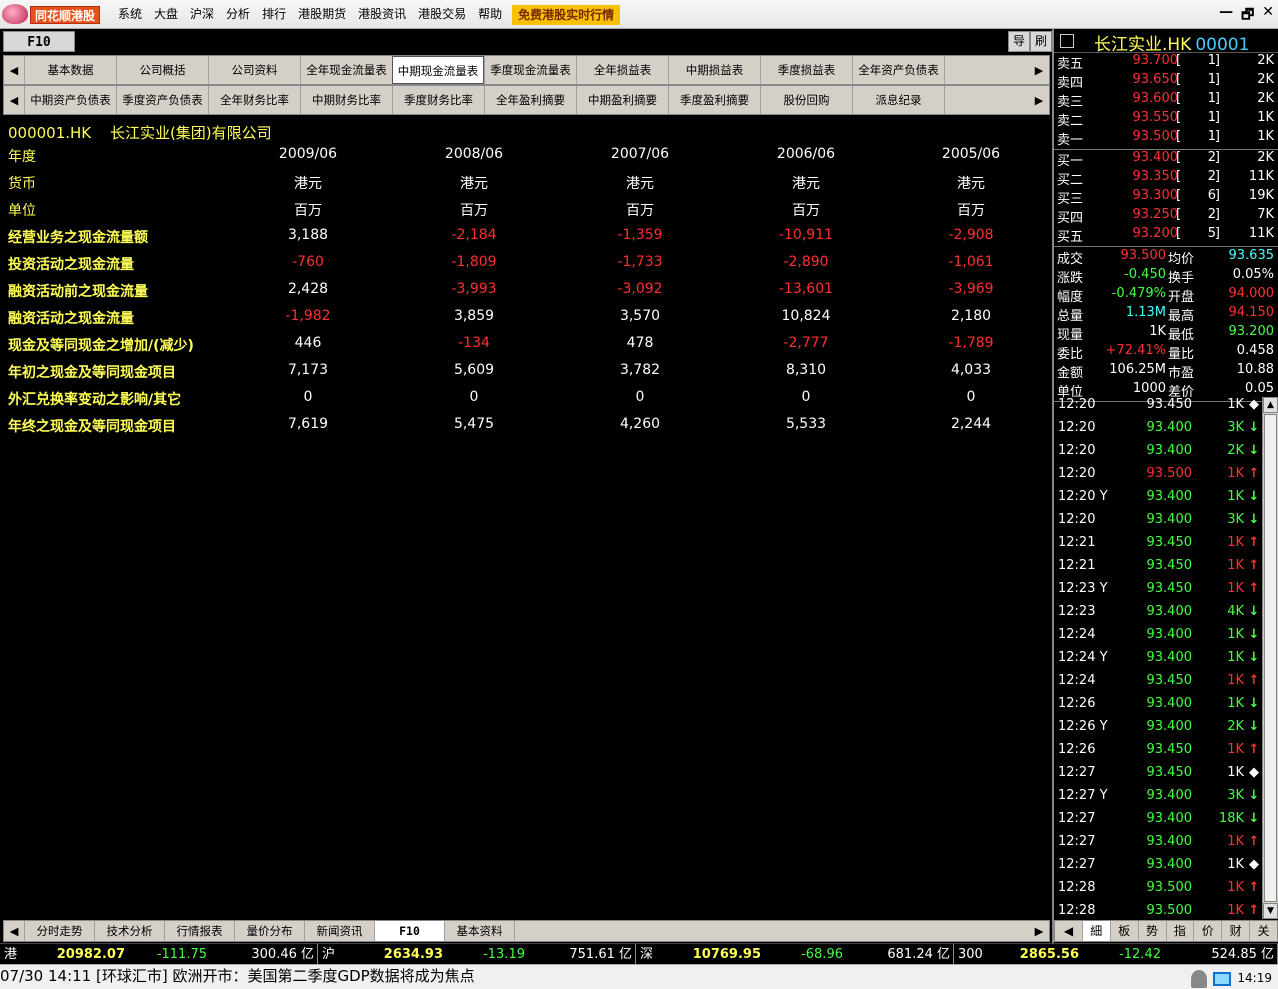 This screenshot has width=1278, height=989. What do you see at coordinates (162, 70) in the screenshot?
I see `tab-tabs_row1-1: 公司概括` at bounding box center [162, 70].